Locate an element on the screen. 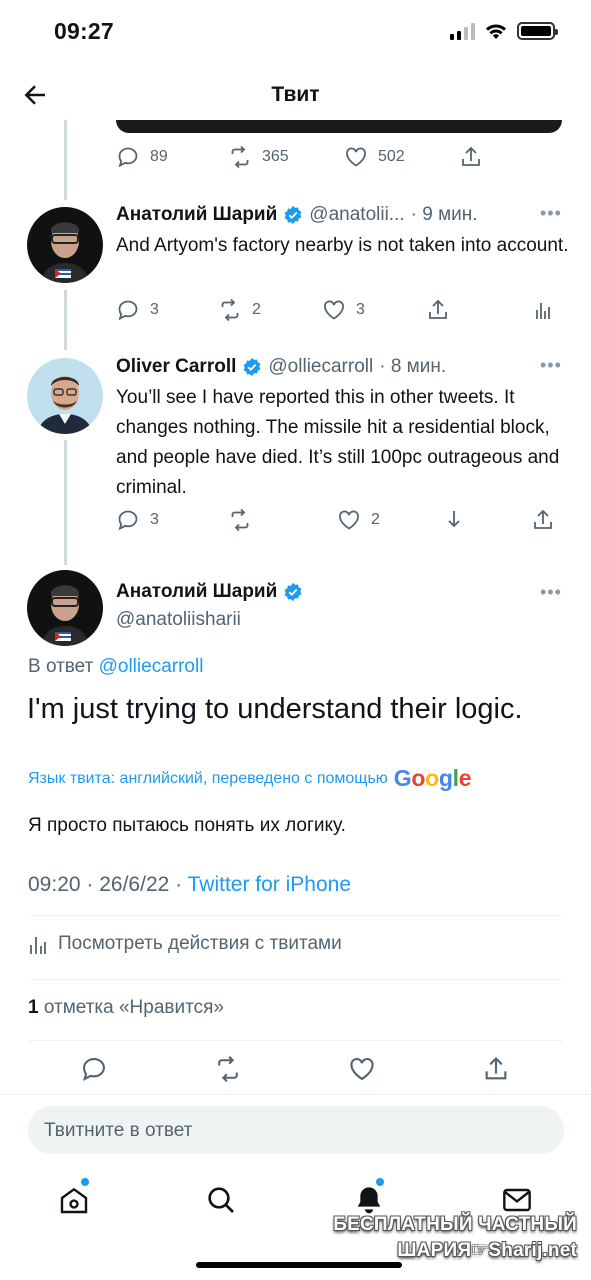 The height and width of the screenshot is (1280, 591). likes-row: 1 отметка «Нравится» is located at coordinates (126, 1008).